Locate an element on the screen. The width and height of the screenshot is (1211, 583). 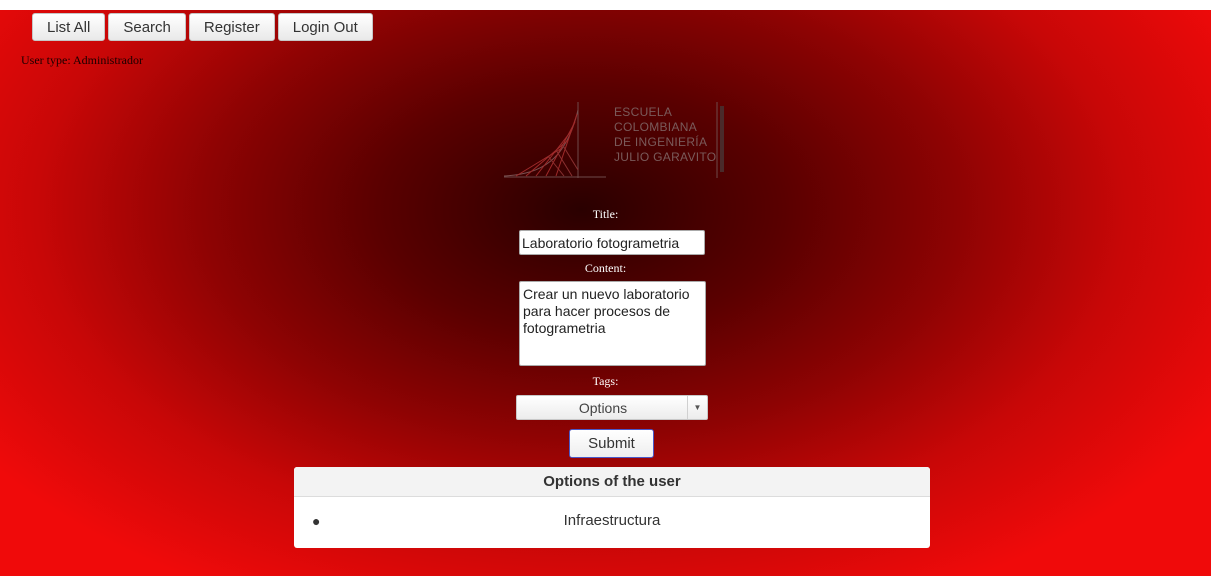
logo-line: DE INGENIERÍA is located at coordinates (661, 142).